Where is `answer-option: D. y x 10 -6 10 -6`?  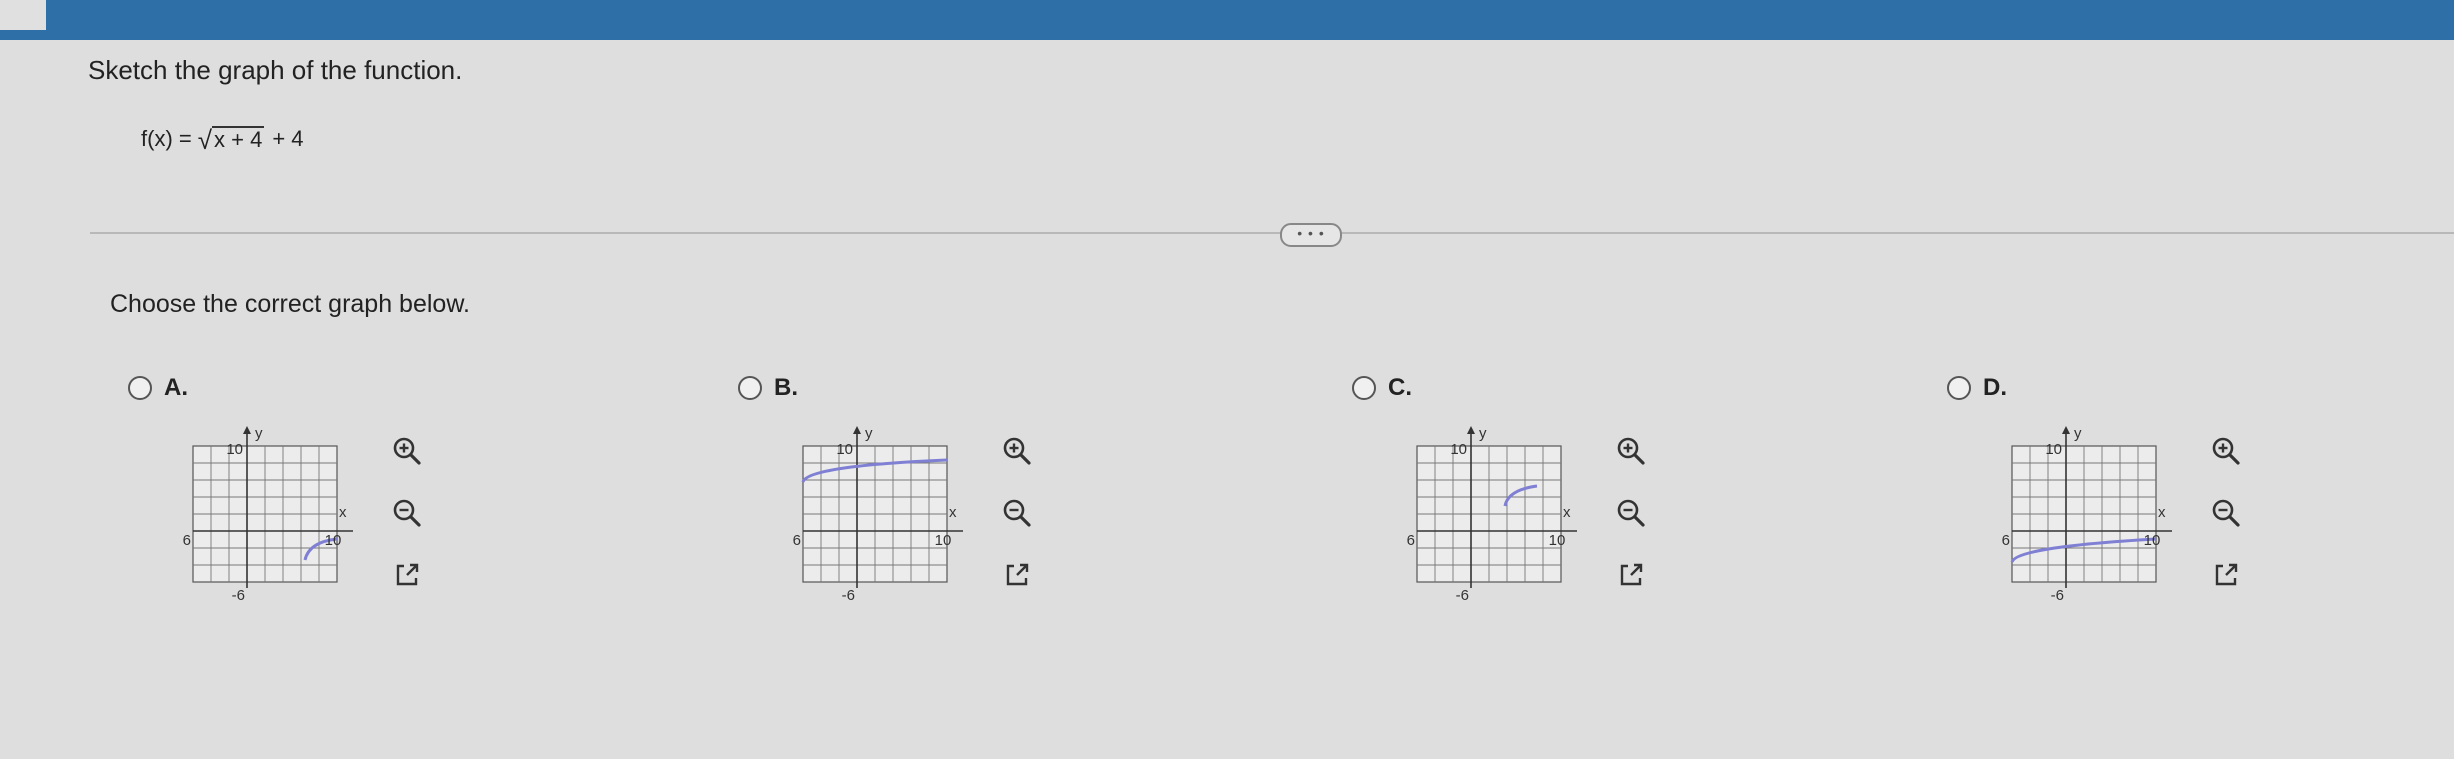
answer-option: D. y x 10 -6 10 -6 is located at coordinates (2117, 502).